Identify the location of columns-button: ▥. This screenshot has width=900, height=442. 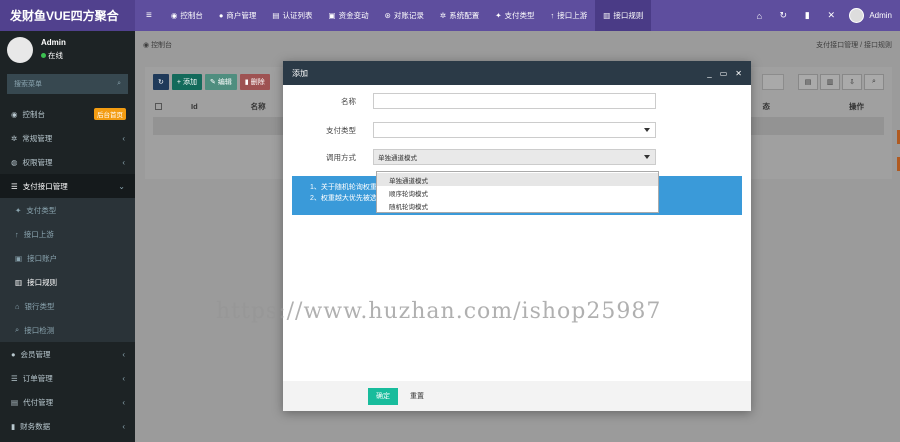
(830, 82).